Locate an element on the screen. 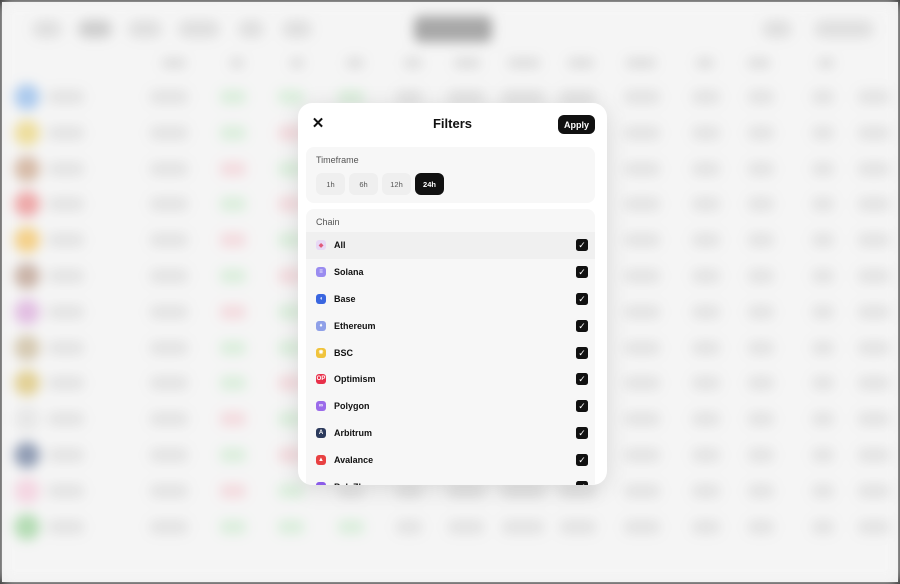  chain-item-bsc: ✸ BSC ✓ is located at coordinates (450, 352).